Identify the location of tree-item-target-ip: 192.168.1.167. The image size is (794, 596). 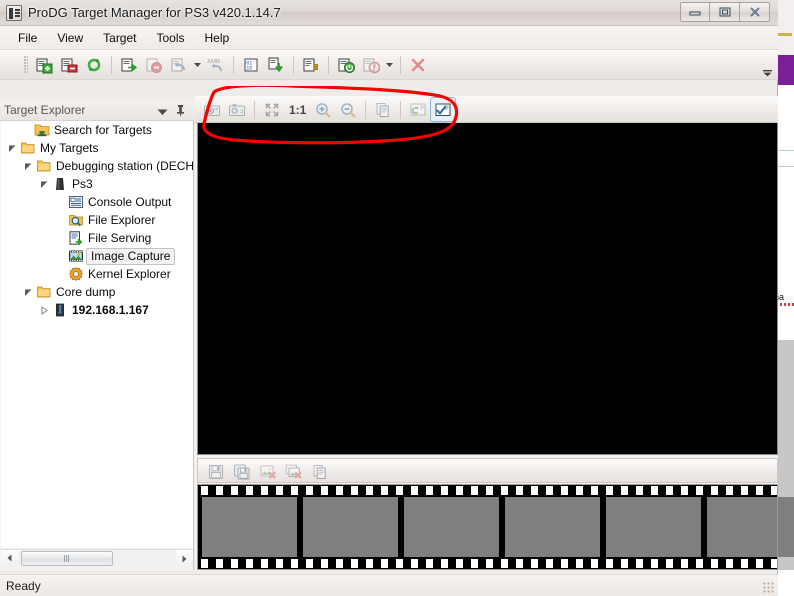
(97, 310).